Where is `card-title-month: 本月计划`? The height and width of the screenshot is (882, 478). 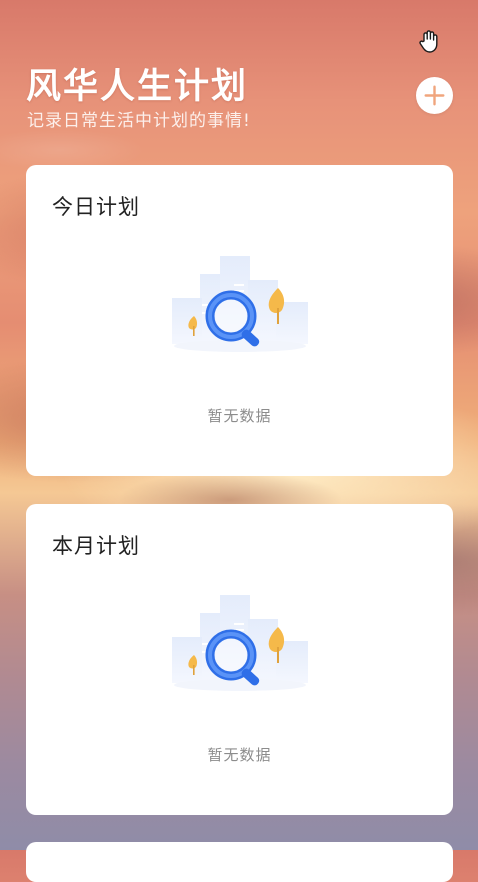
card-title-month: 本月计划 is located at coordinates (96, 546).